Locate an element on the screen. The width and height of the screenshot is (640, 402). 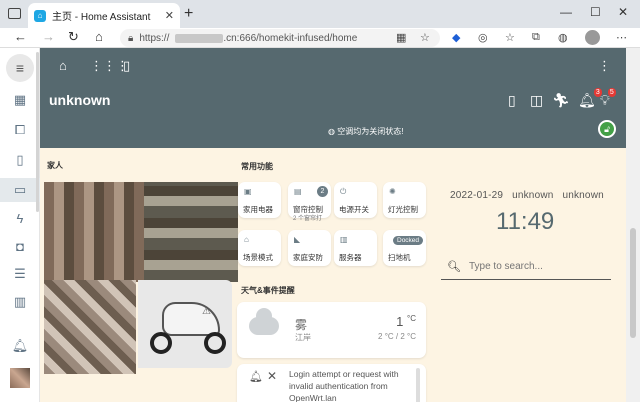
tab-actions-icon is located at coordinates (14, 13).